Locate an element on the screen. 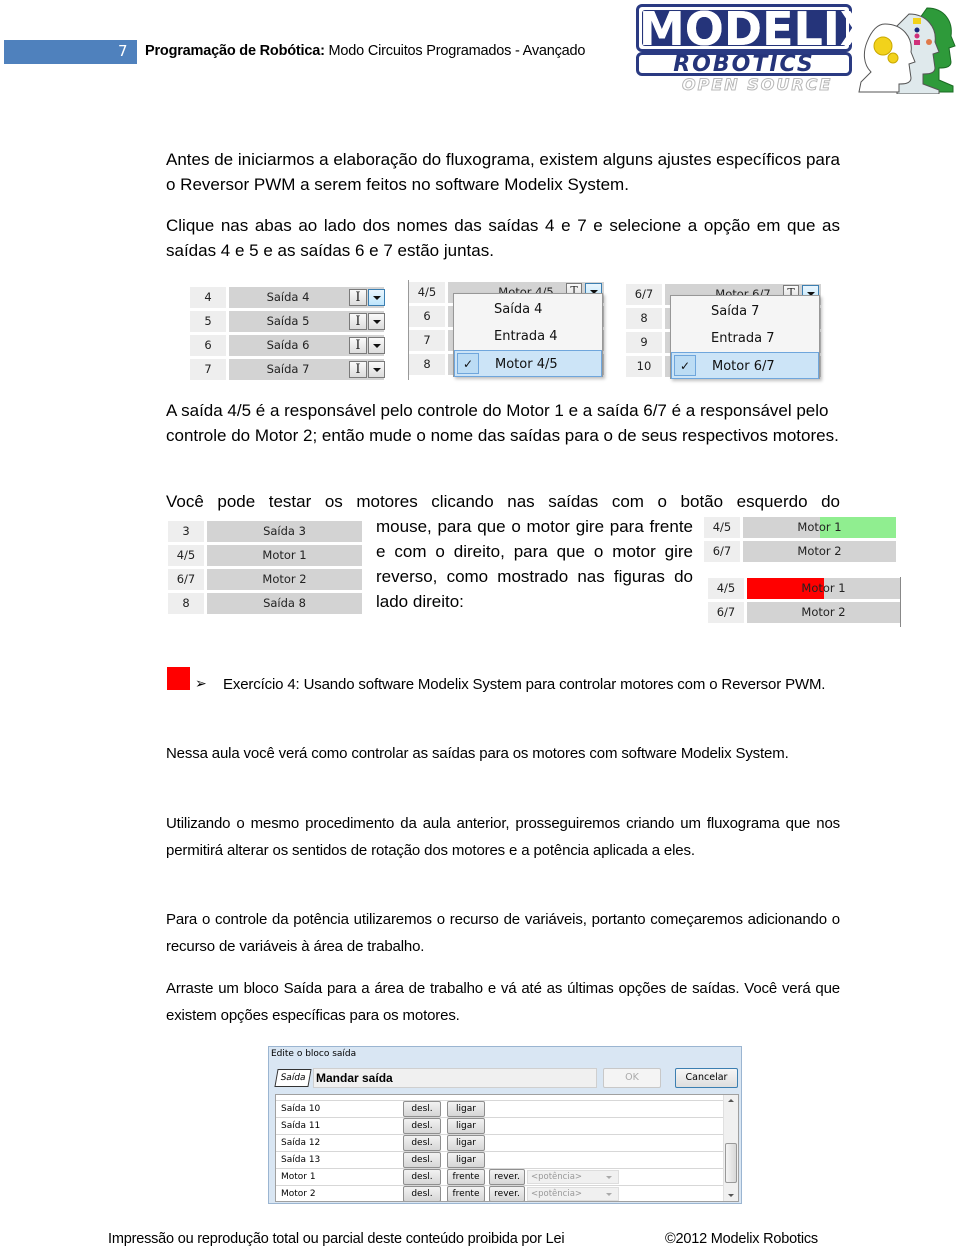 This screenshot has width=960, height=1251. outputs-list-screenshot: 4 Saída 4 I 5 Saída 5 I 6 Saída 6 I 7 Saída 7I is located at coordinates (287, 332).